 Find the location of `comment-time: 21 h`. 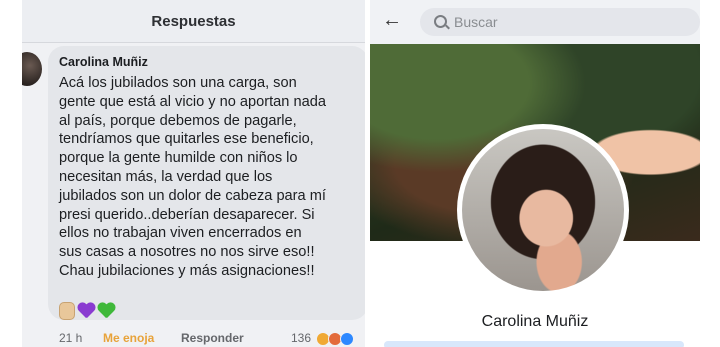

comment-time: 21 h is located at coordinates (71, 338).